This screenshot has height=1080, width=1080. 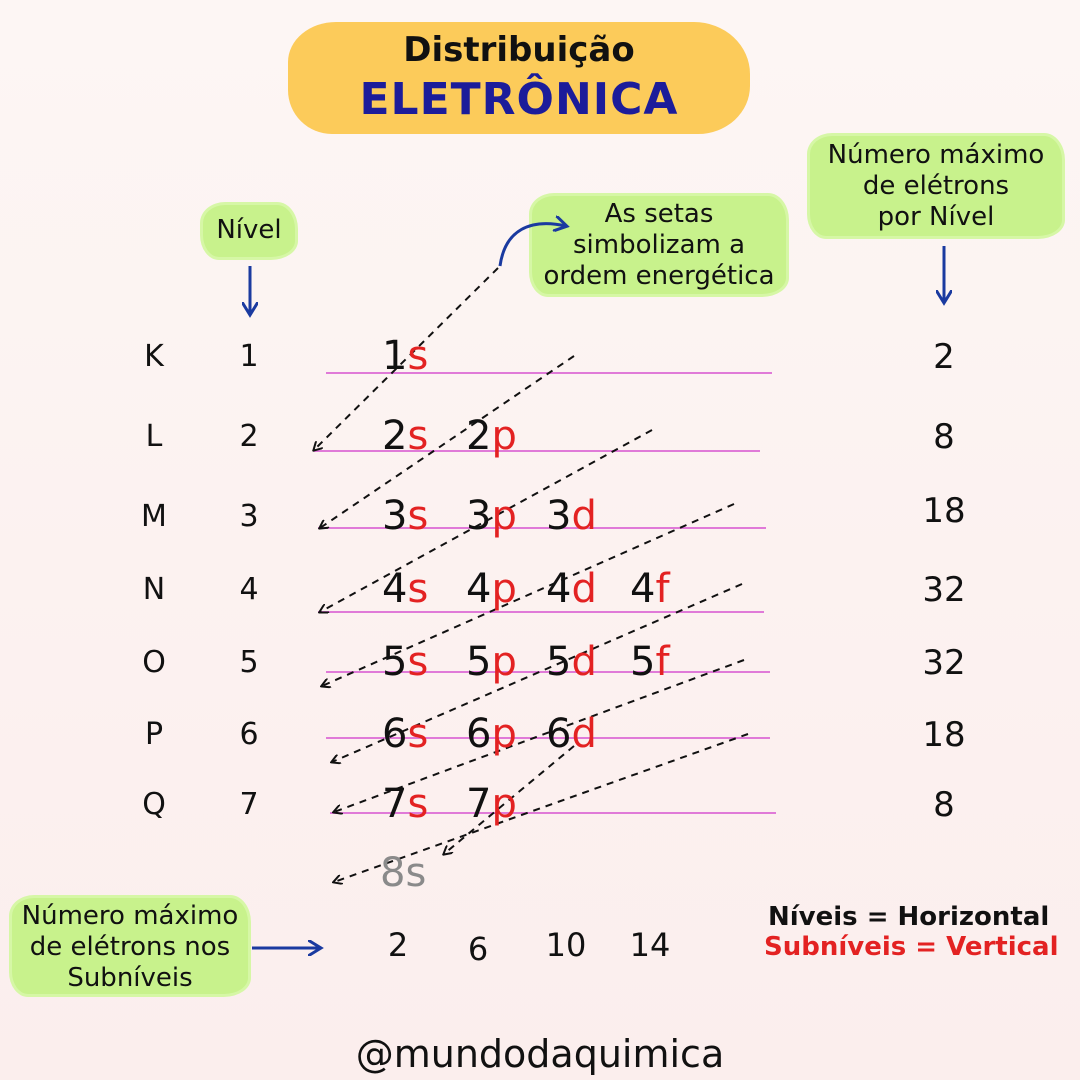 What do you see at coordinates (154, 662) in the screenshot?
I see `shell-letter: O` at bounding box center [154, 662].